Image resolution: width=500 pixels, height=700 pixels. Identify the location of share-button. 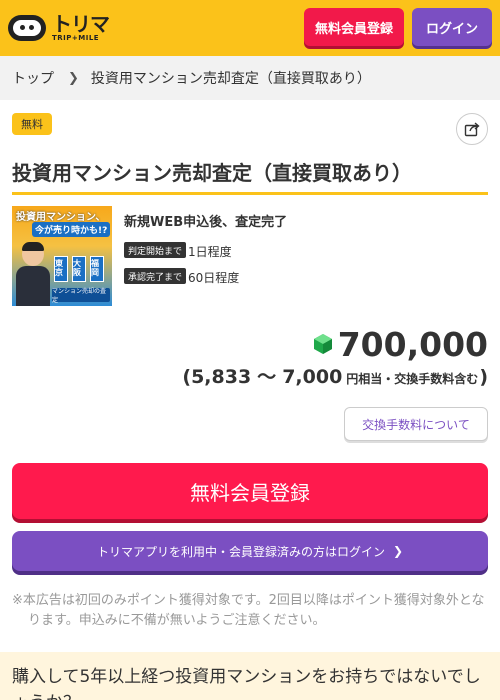
(472, 129).